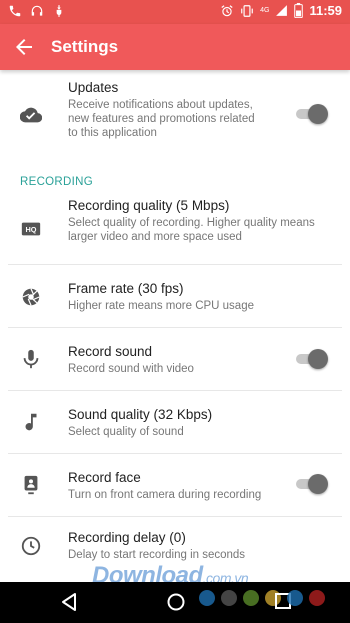 The image size is (350, 623). Describe the element at coordinates (31, 485) in the screenshot. I see `front-camera-icon` at that location.